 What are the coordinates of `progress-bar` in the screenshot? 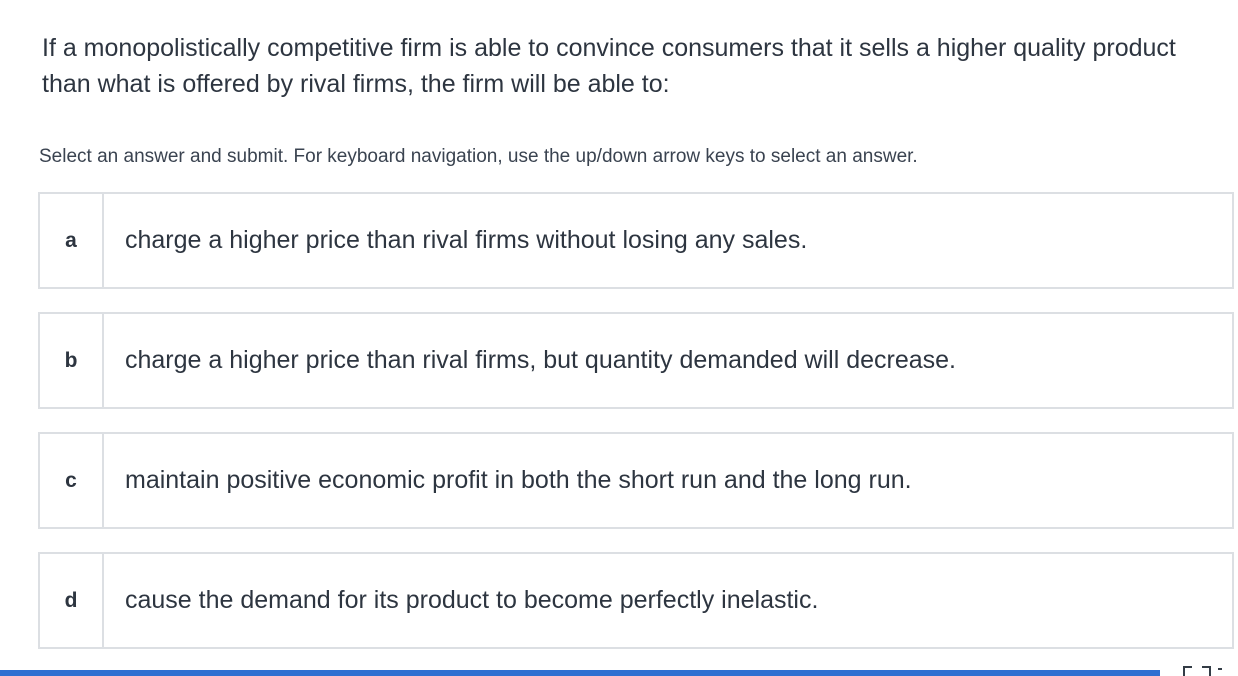 It's located at (580, 673).